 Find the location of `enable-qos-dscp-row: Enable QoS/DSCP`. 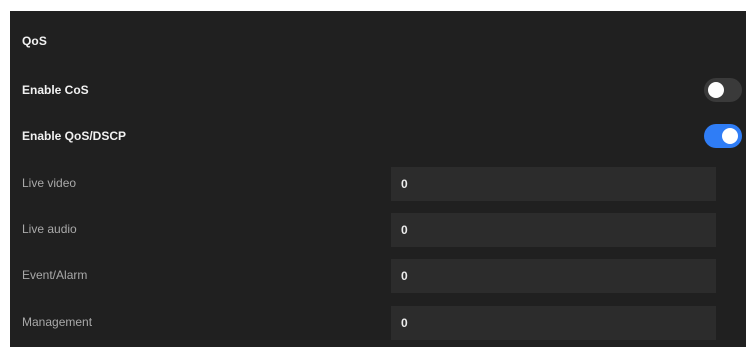

enable-qos-dscp-row: Enable QoS/DSCP is located at coordinates (378, 137).